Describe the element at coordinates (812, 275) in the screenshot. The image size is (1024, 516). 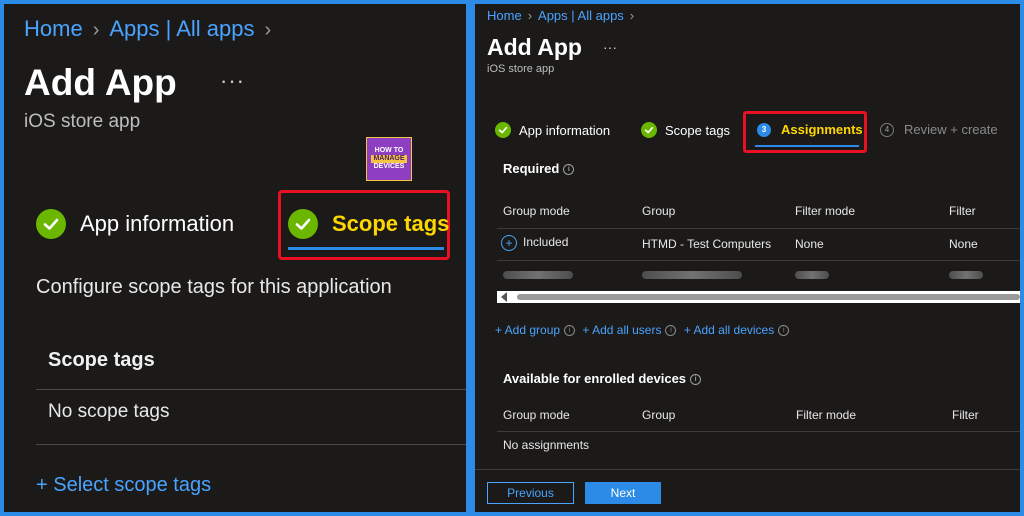
I see `blurred-filter-mode` at that location.